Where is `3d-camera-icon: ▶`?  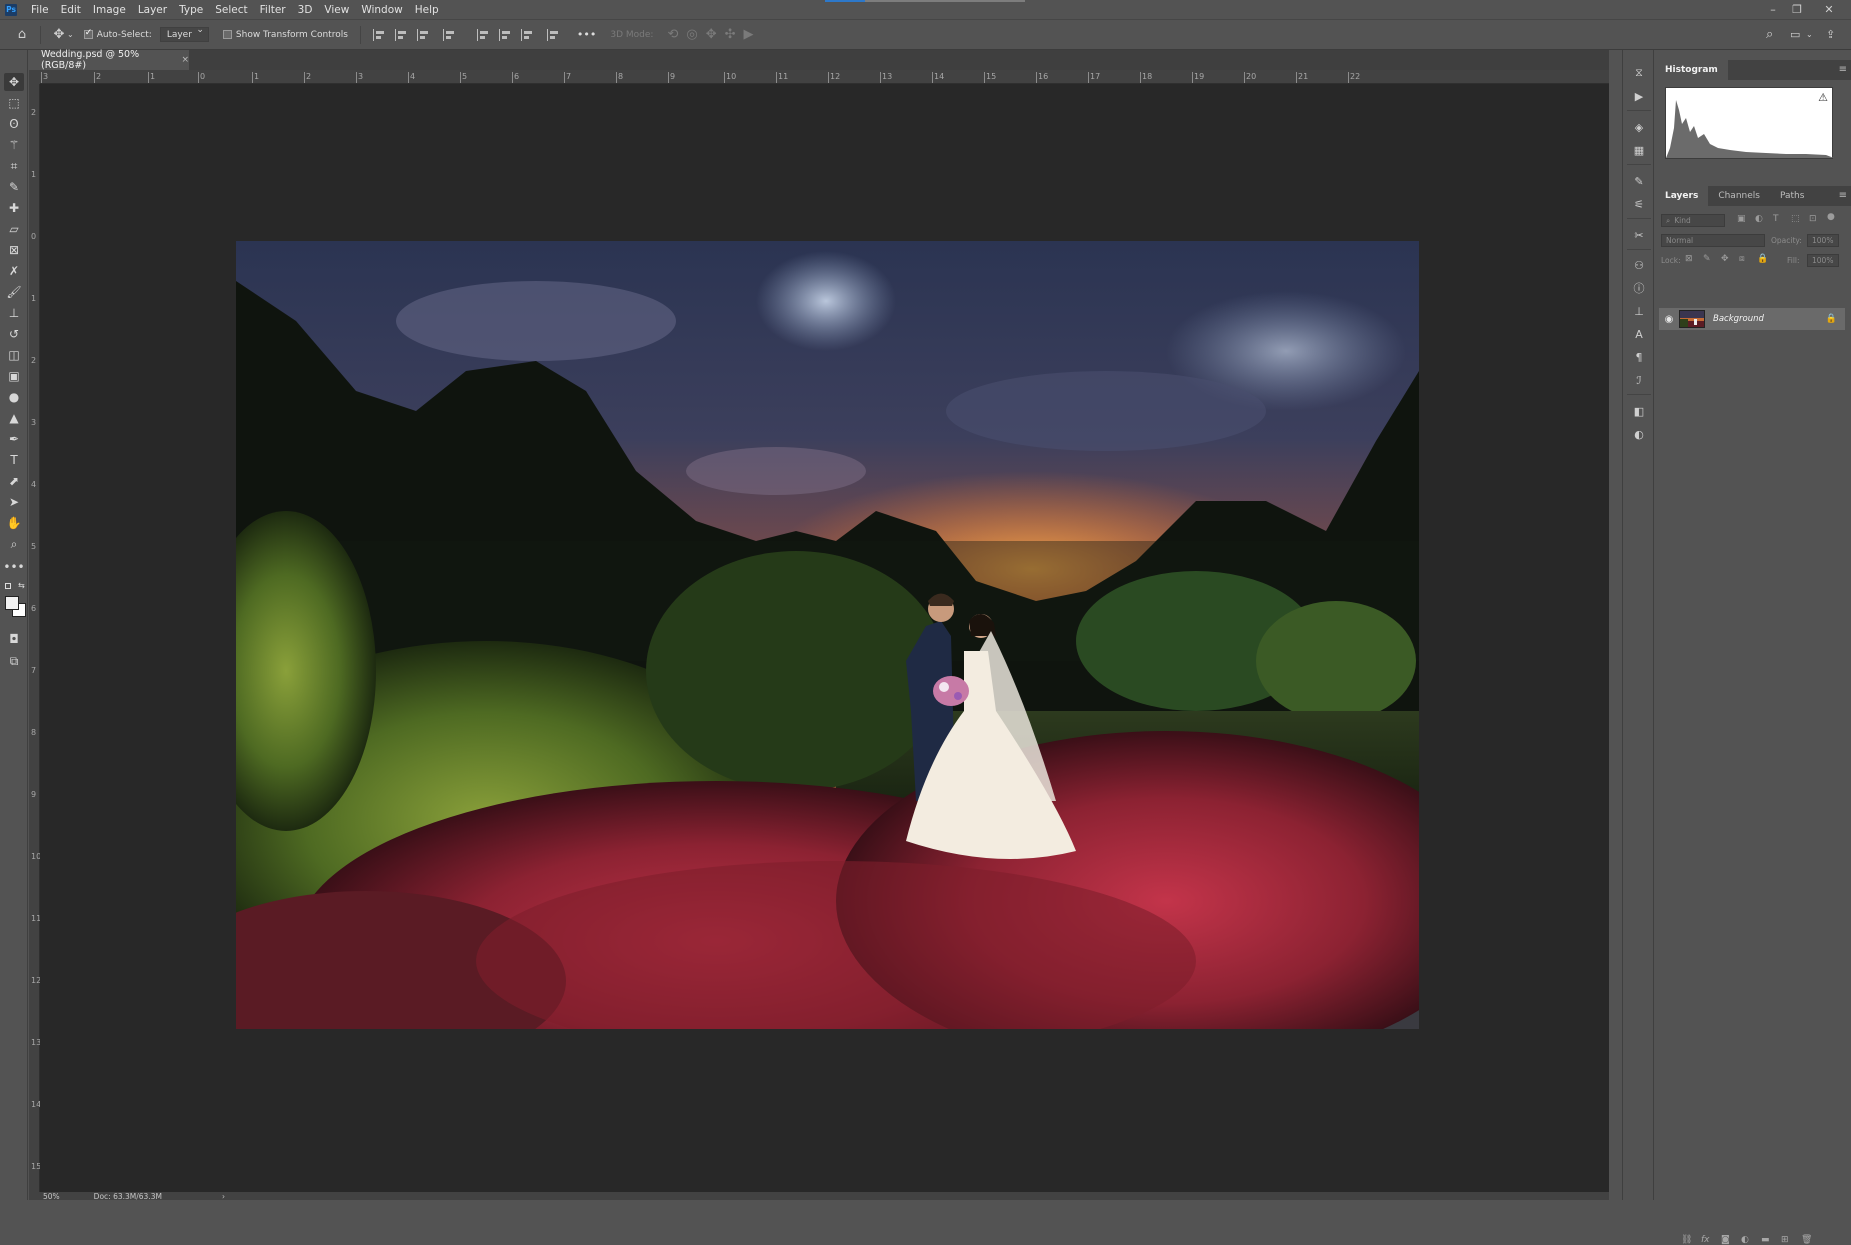
3d-camera-icon: ▶ is located at coordinates (749, 34).